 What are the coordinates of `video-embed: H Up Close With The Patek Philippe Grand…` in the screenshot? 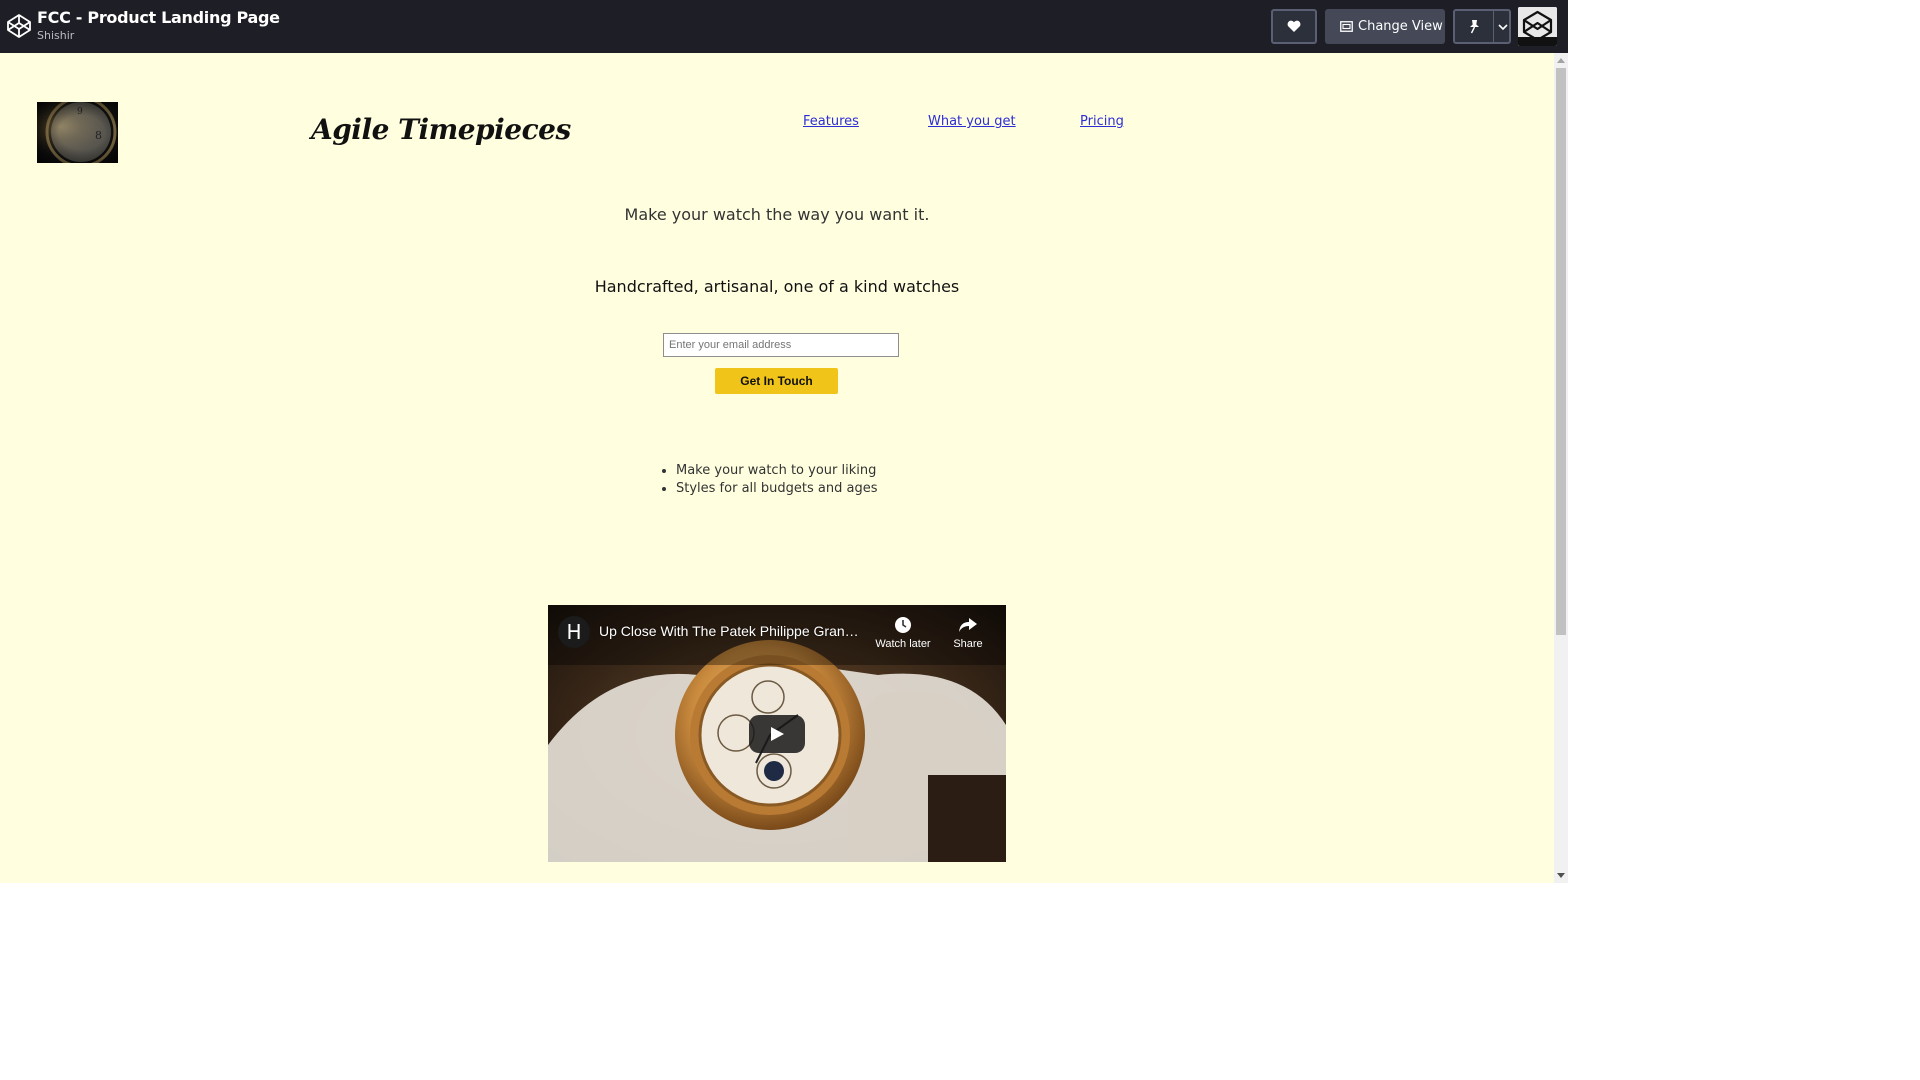 It's located at (777, 733).